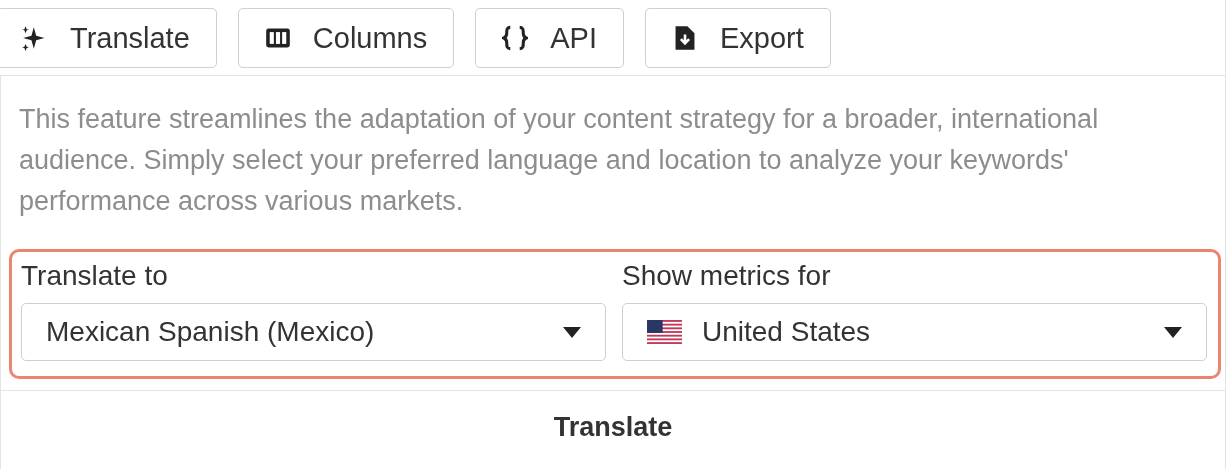 The height and width of the screenshot is (469, 1226). I want to click on toolbar-button: Export, so click(738, 38).